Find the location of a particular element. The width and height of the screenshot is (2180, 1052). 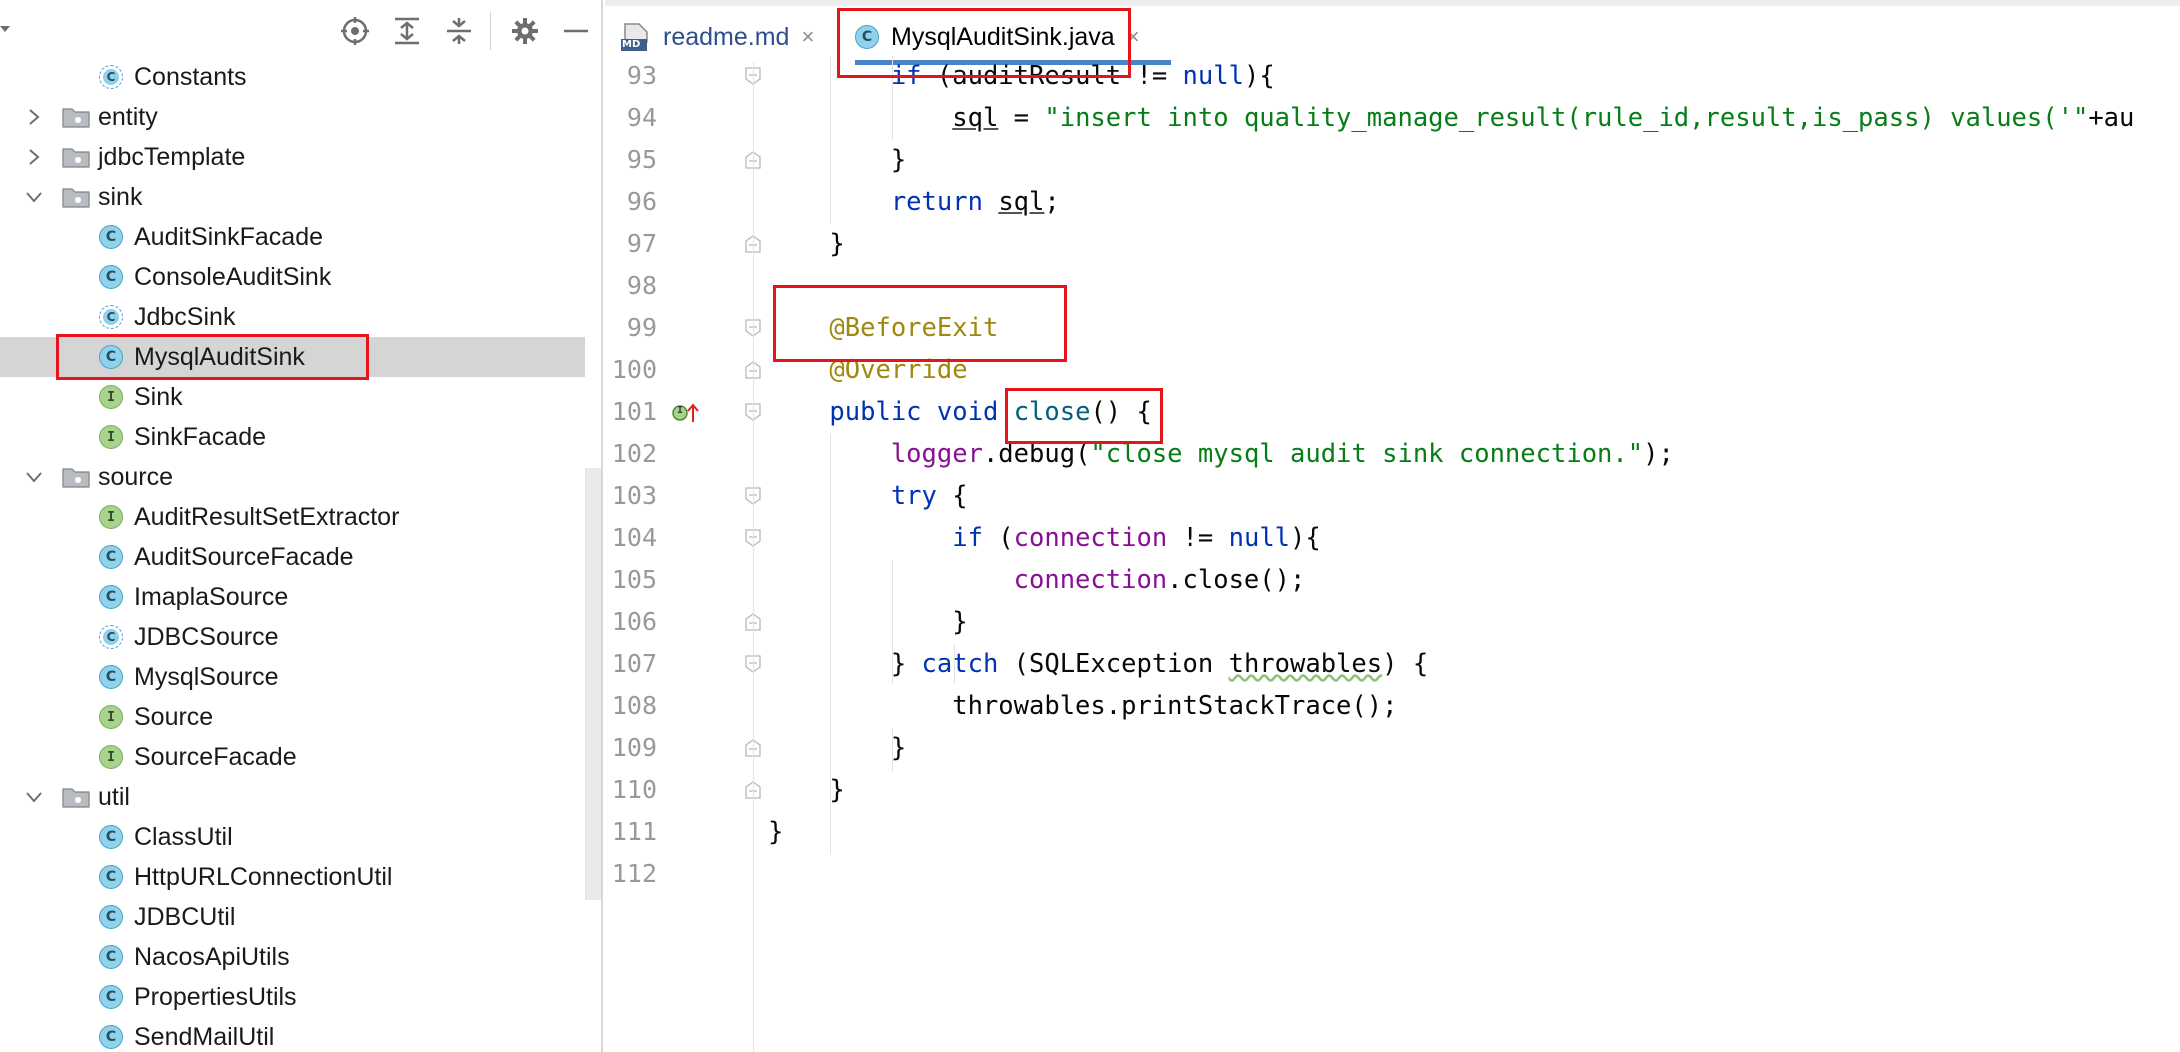

line-number: 96 is located at coordinates (641, 201).